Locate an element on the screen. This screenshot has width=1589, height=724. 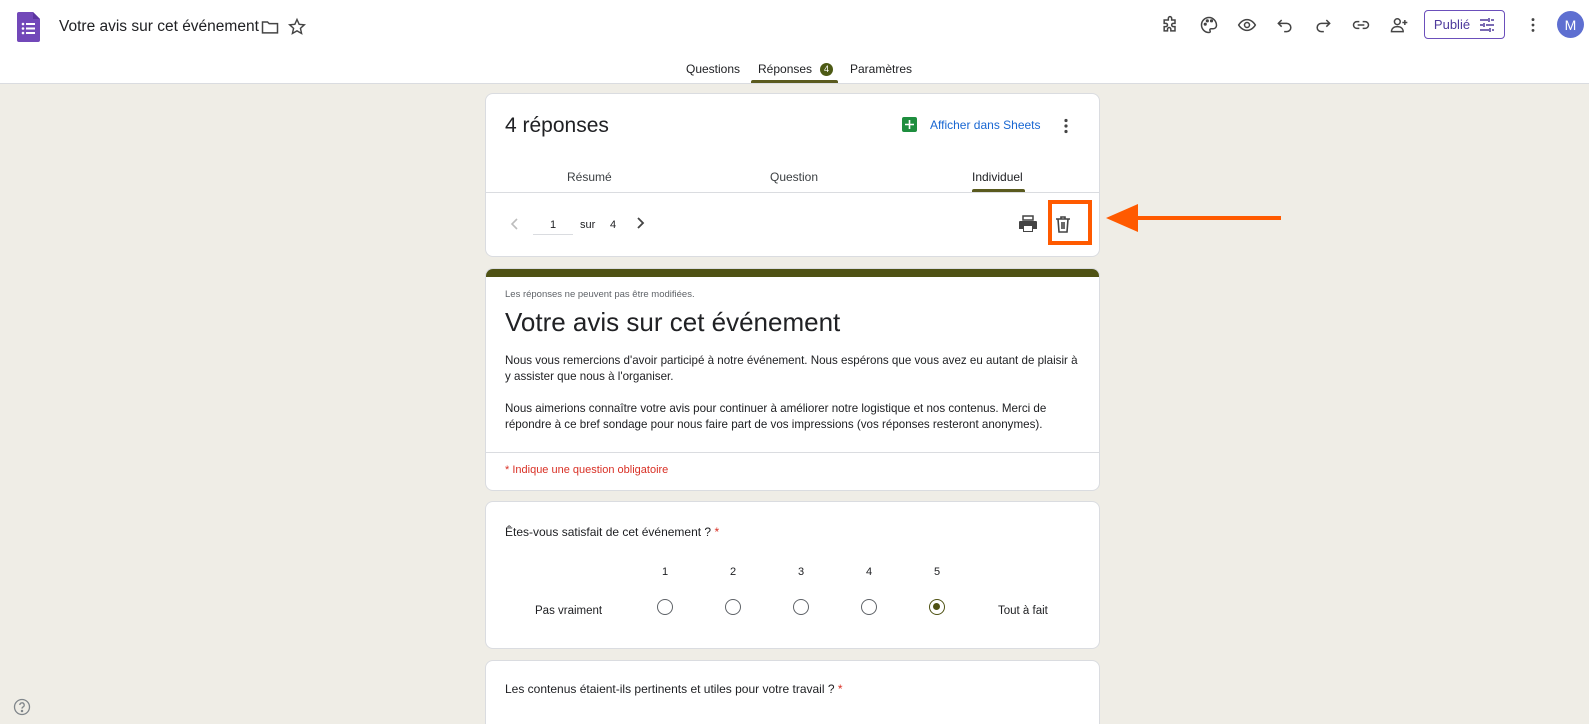
active-tab-indicator is located at coordinates (794, 81).